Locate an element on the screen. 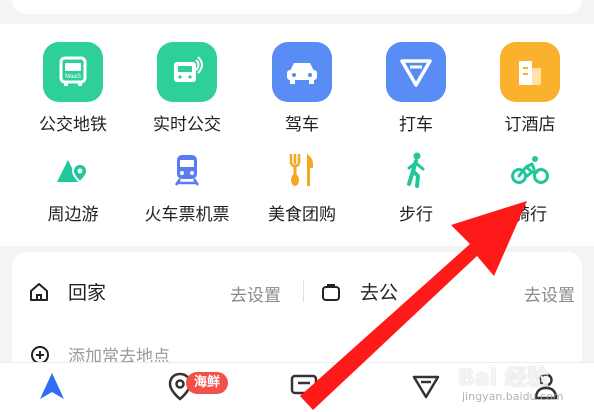 Image resolution: width=594 pixels, height=412 pixels. work-row: 去公 is located at coordinates (359, 291).